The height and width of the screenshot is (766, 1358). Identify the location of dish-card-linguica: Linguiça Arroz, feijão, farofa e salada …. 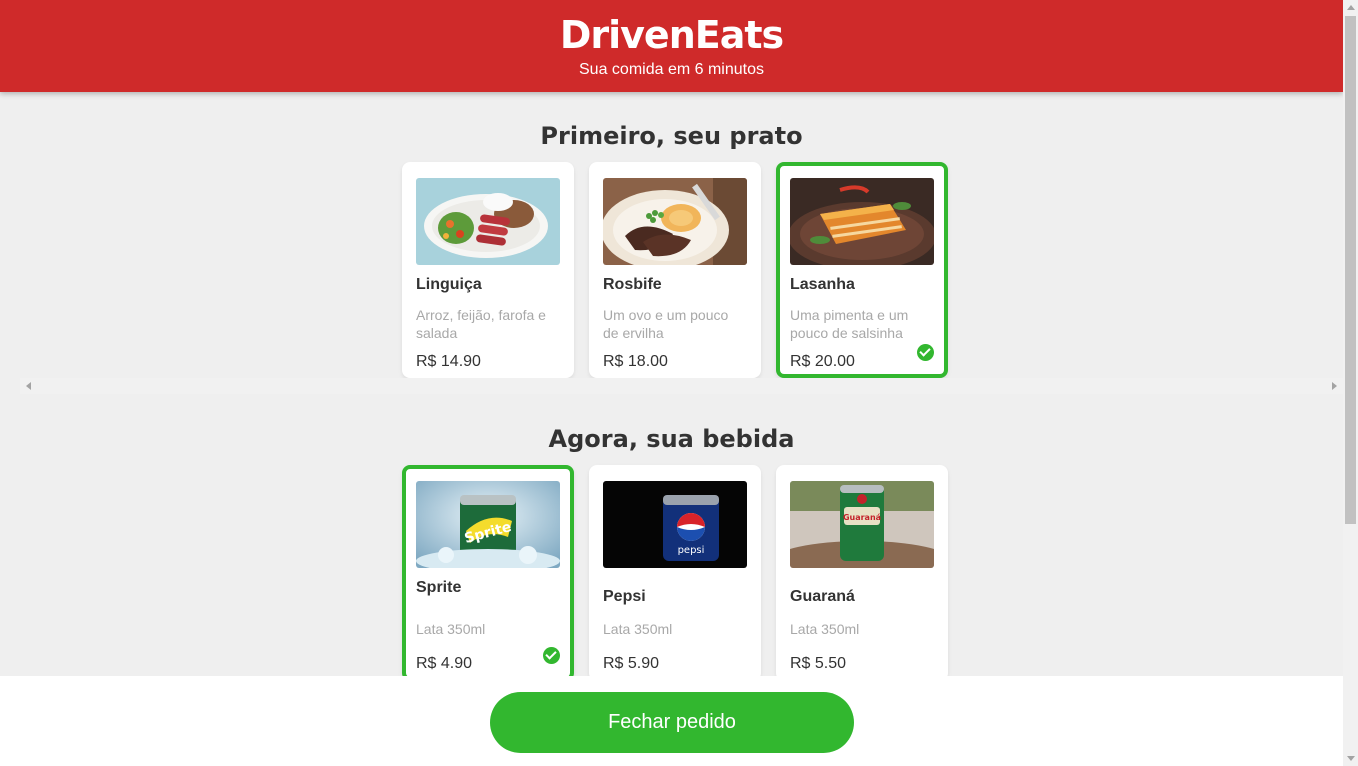
(488, 270).